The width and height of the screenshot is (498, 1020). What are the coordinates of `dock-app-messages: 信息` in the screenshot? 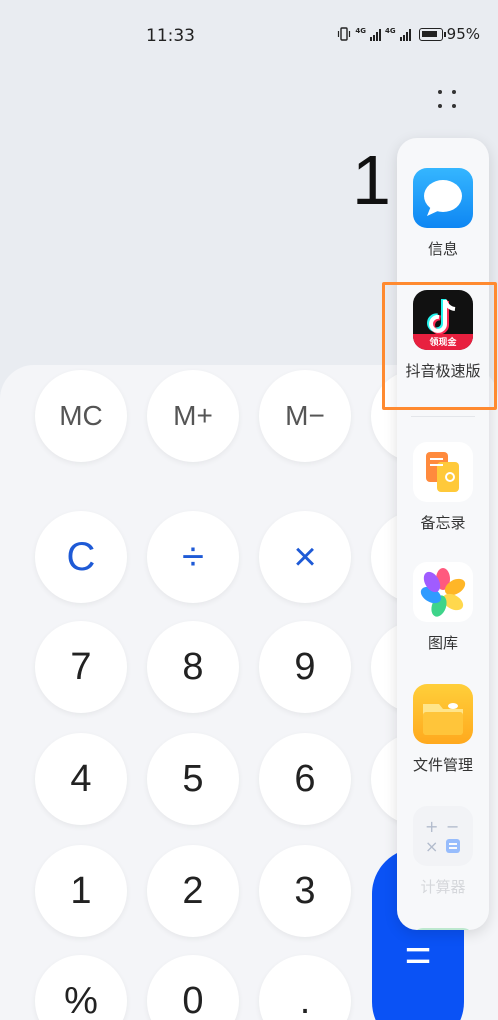 It's located at (443, 213).